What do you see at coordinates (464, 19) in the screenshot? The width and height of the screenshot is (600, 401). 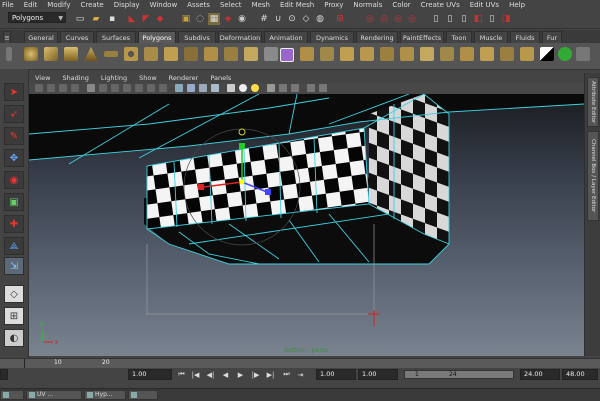 I see `sidebar-toggle-3-icon: ▯` at bounding box center [464, 19].